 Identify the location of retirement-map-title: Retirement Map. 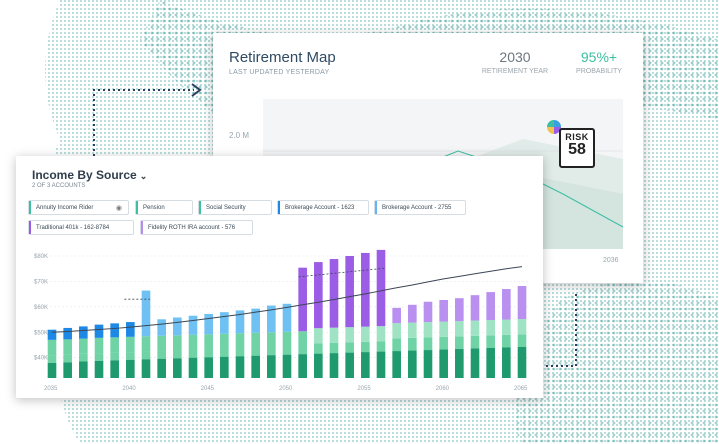
(282, 57).